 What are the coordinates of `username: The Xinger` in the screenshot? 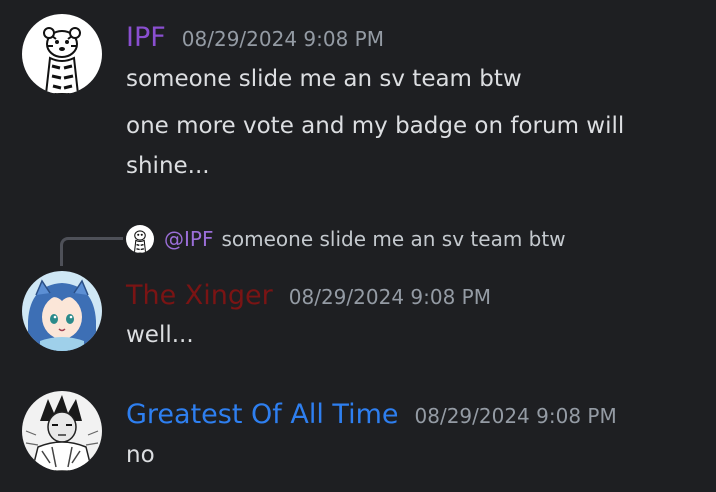 It's located at (199, 295).